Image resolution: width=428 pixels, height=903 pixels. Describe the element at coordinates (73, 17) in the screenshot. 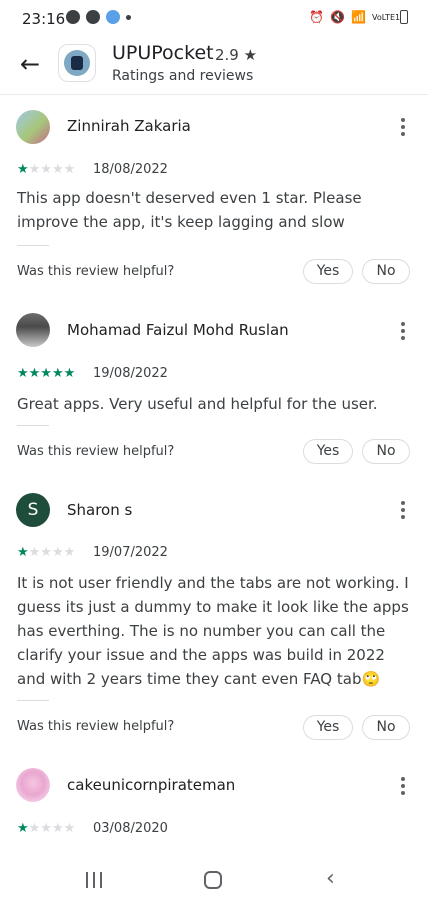

I see `messenger-icon` at that location.